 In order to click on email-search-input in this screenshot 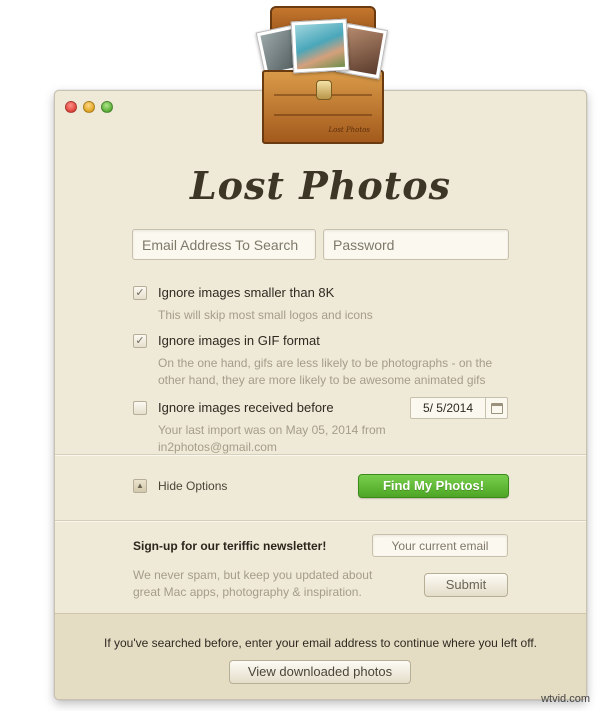, I will do `click(224, 244)`.